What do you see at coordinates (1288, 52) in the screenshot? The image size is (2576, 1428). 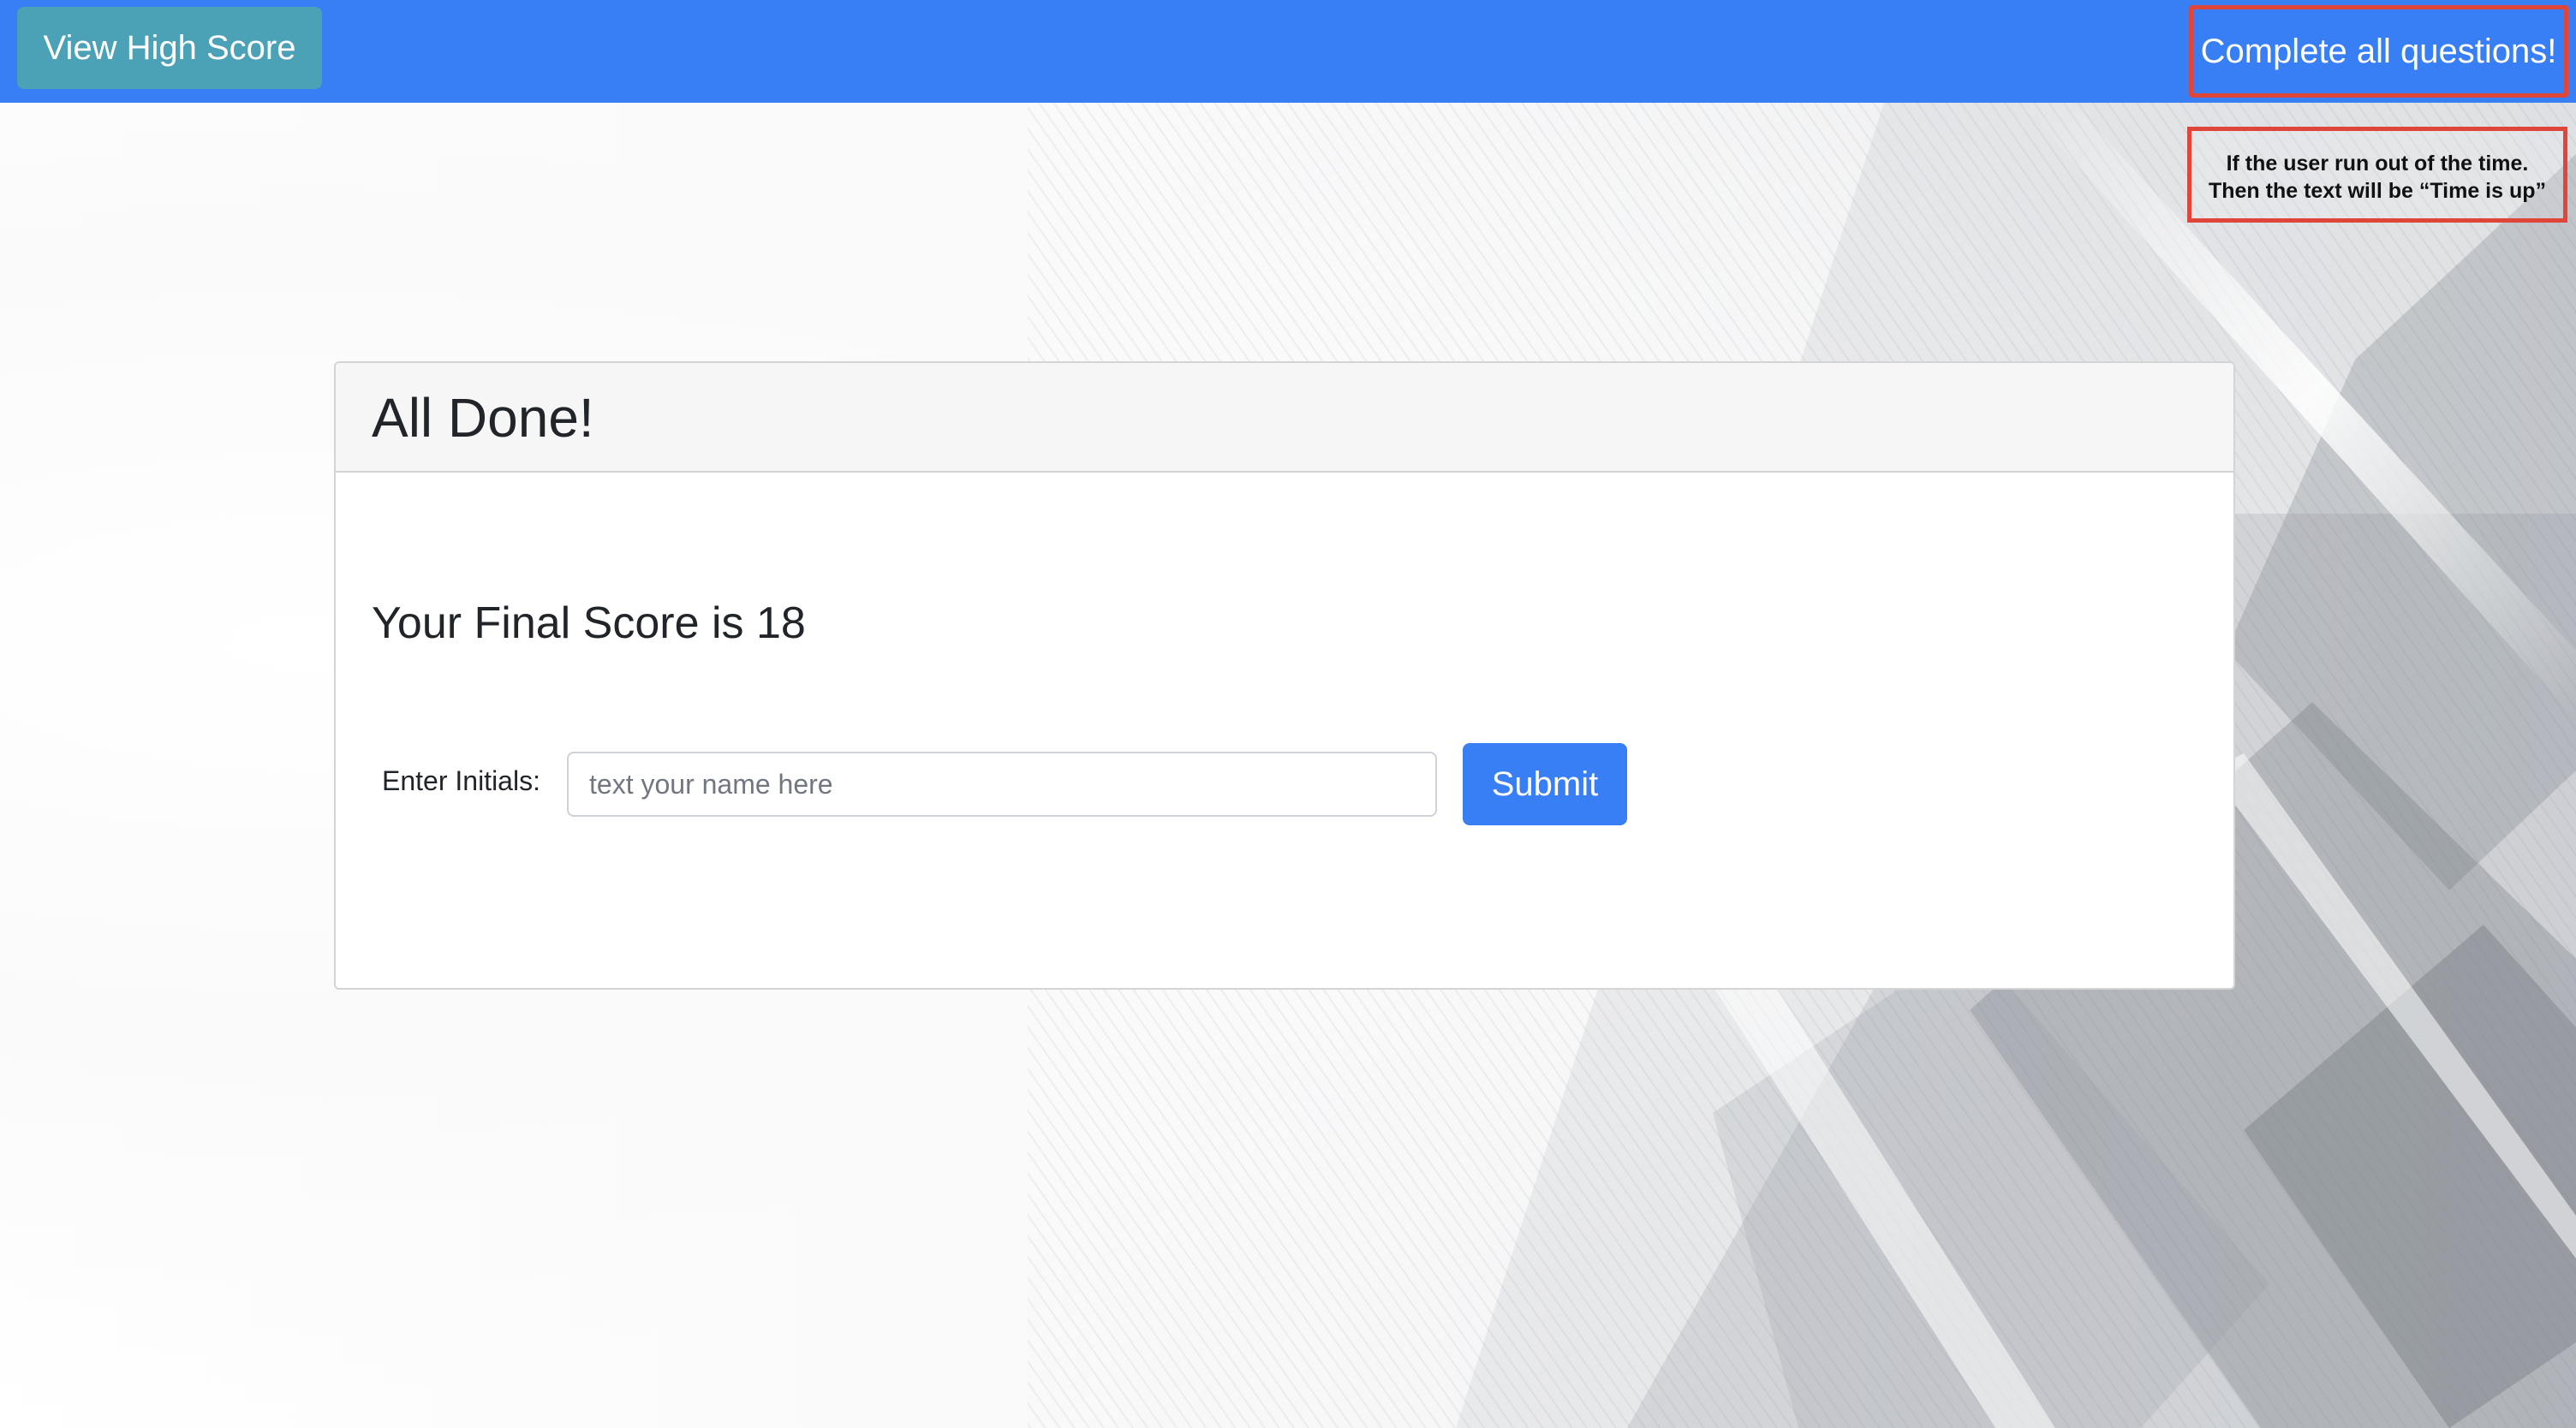 I see `top-bar: View High Score Complete all questions!` at bounding box center [1288, 52].